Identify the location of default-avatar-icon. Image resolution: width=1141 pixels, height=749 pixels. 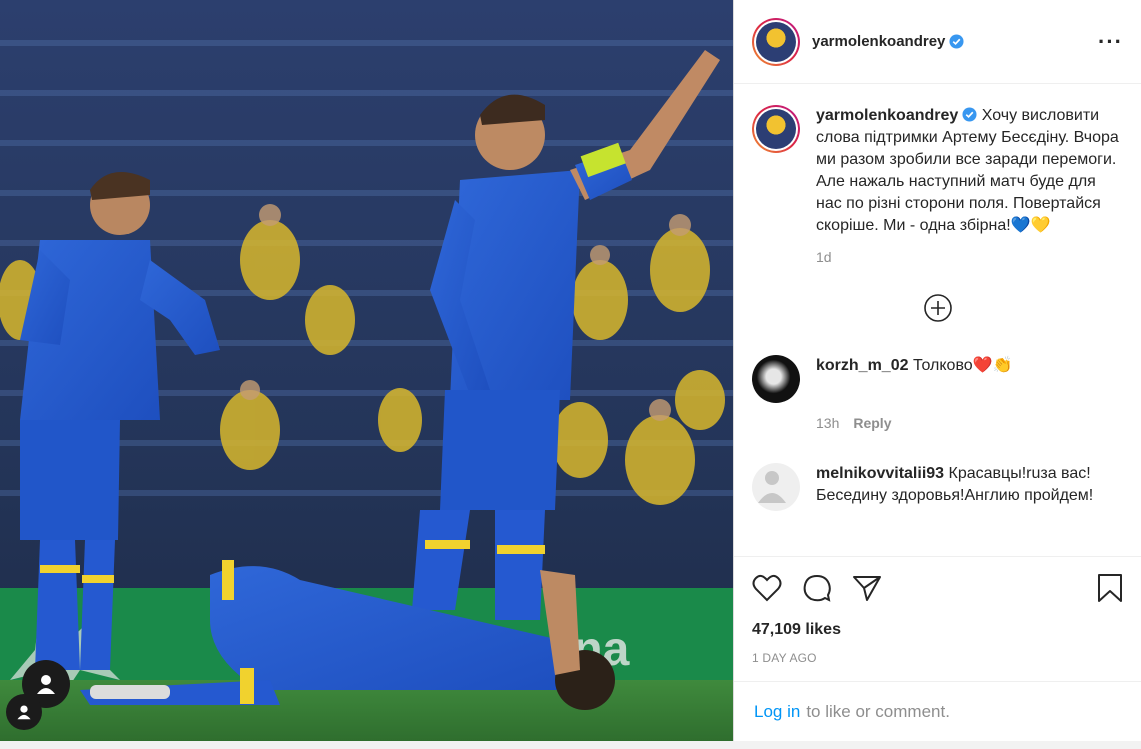
(772, 487).